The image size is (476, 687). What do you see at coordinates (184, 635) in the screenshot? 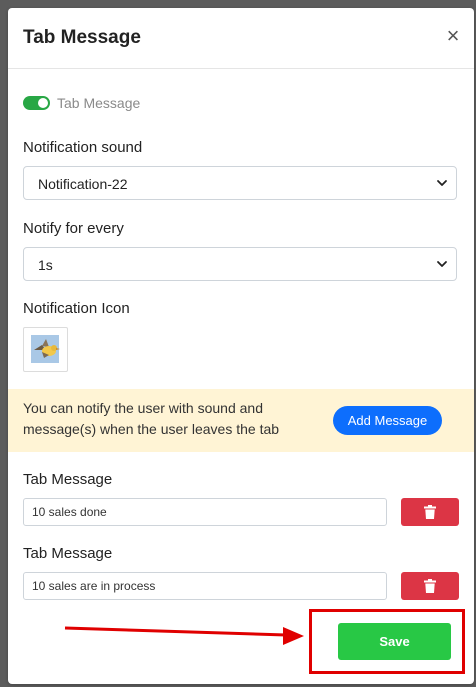
I see `annotation-arrow` at bounding box center [184, 635].